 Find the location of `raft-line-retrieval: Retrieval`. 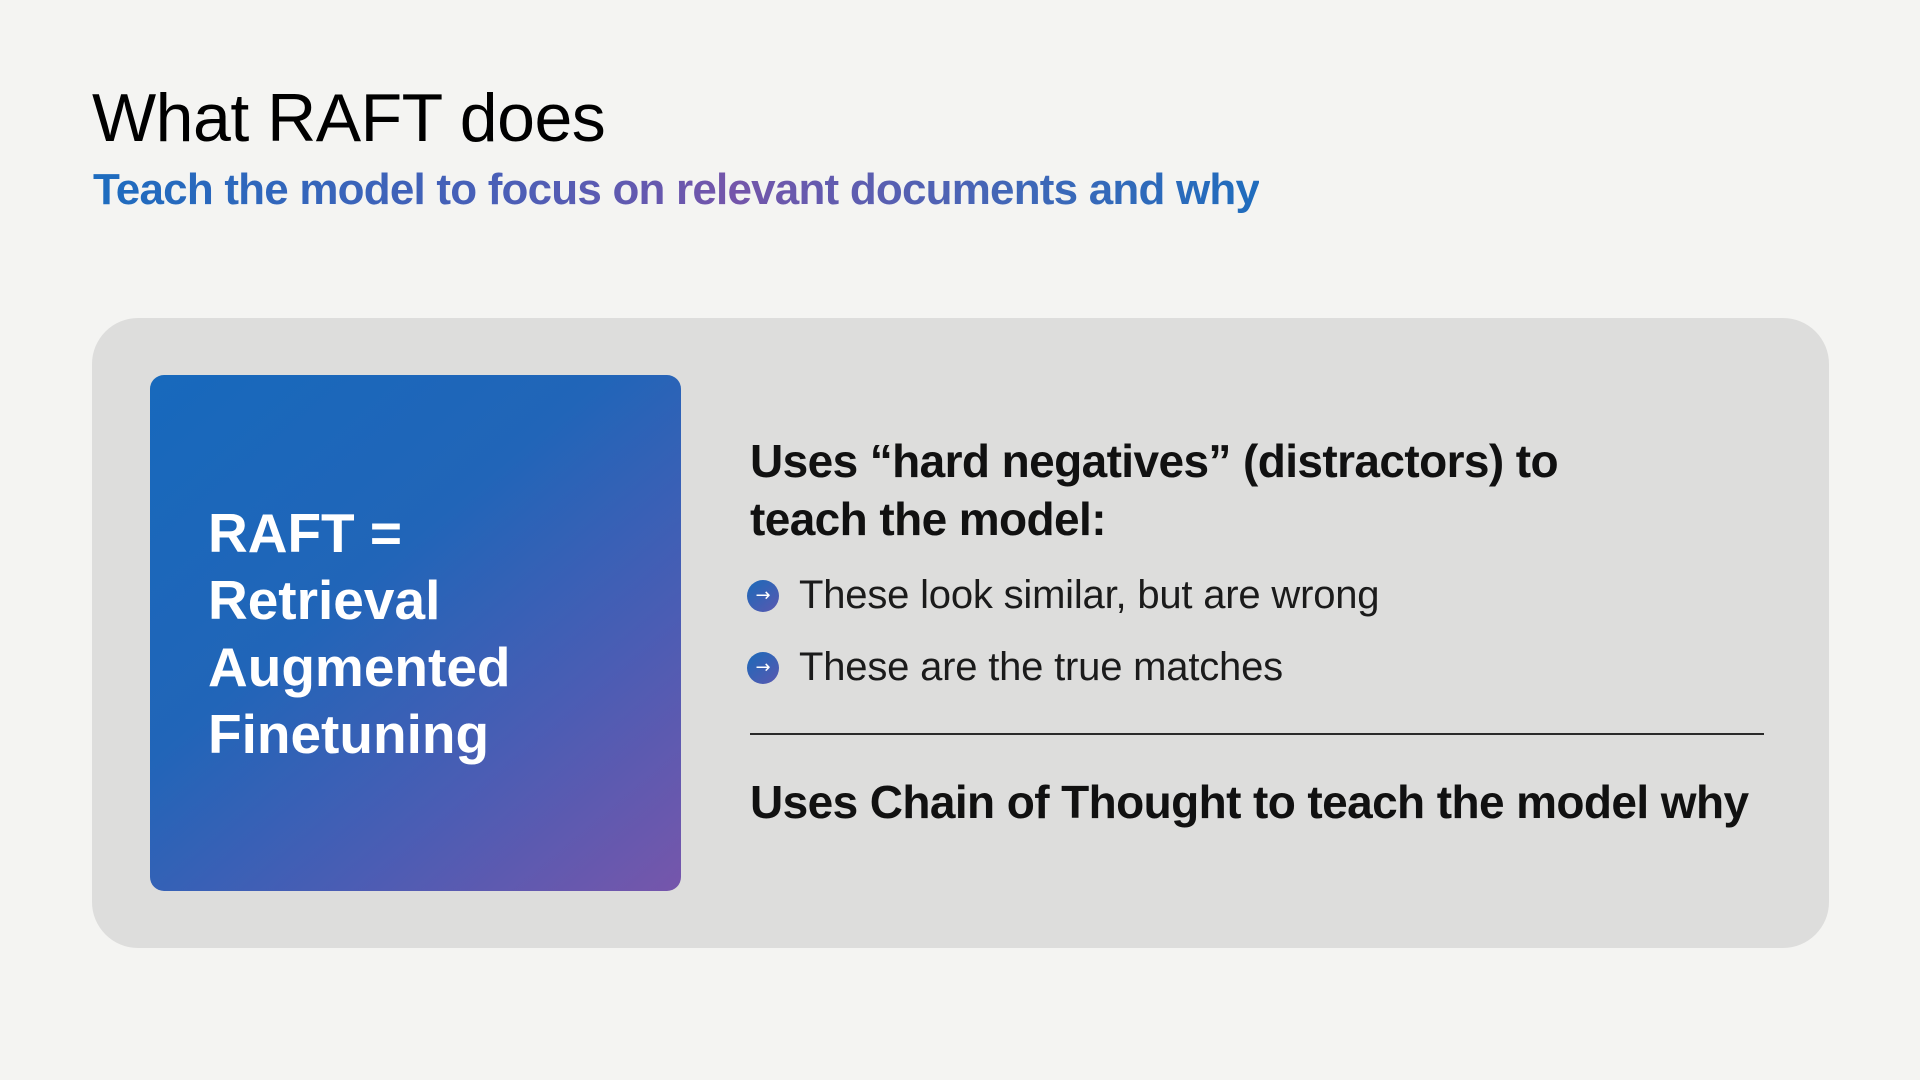

raft-line-retrieval: Retrieval is located at coordinates (324, 600).